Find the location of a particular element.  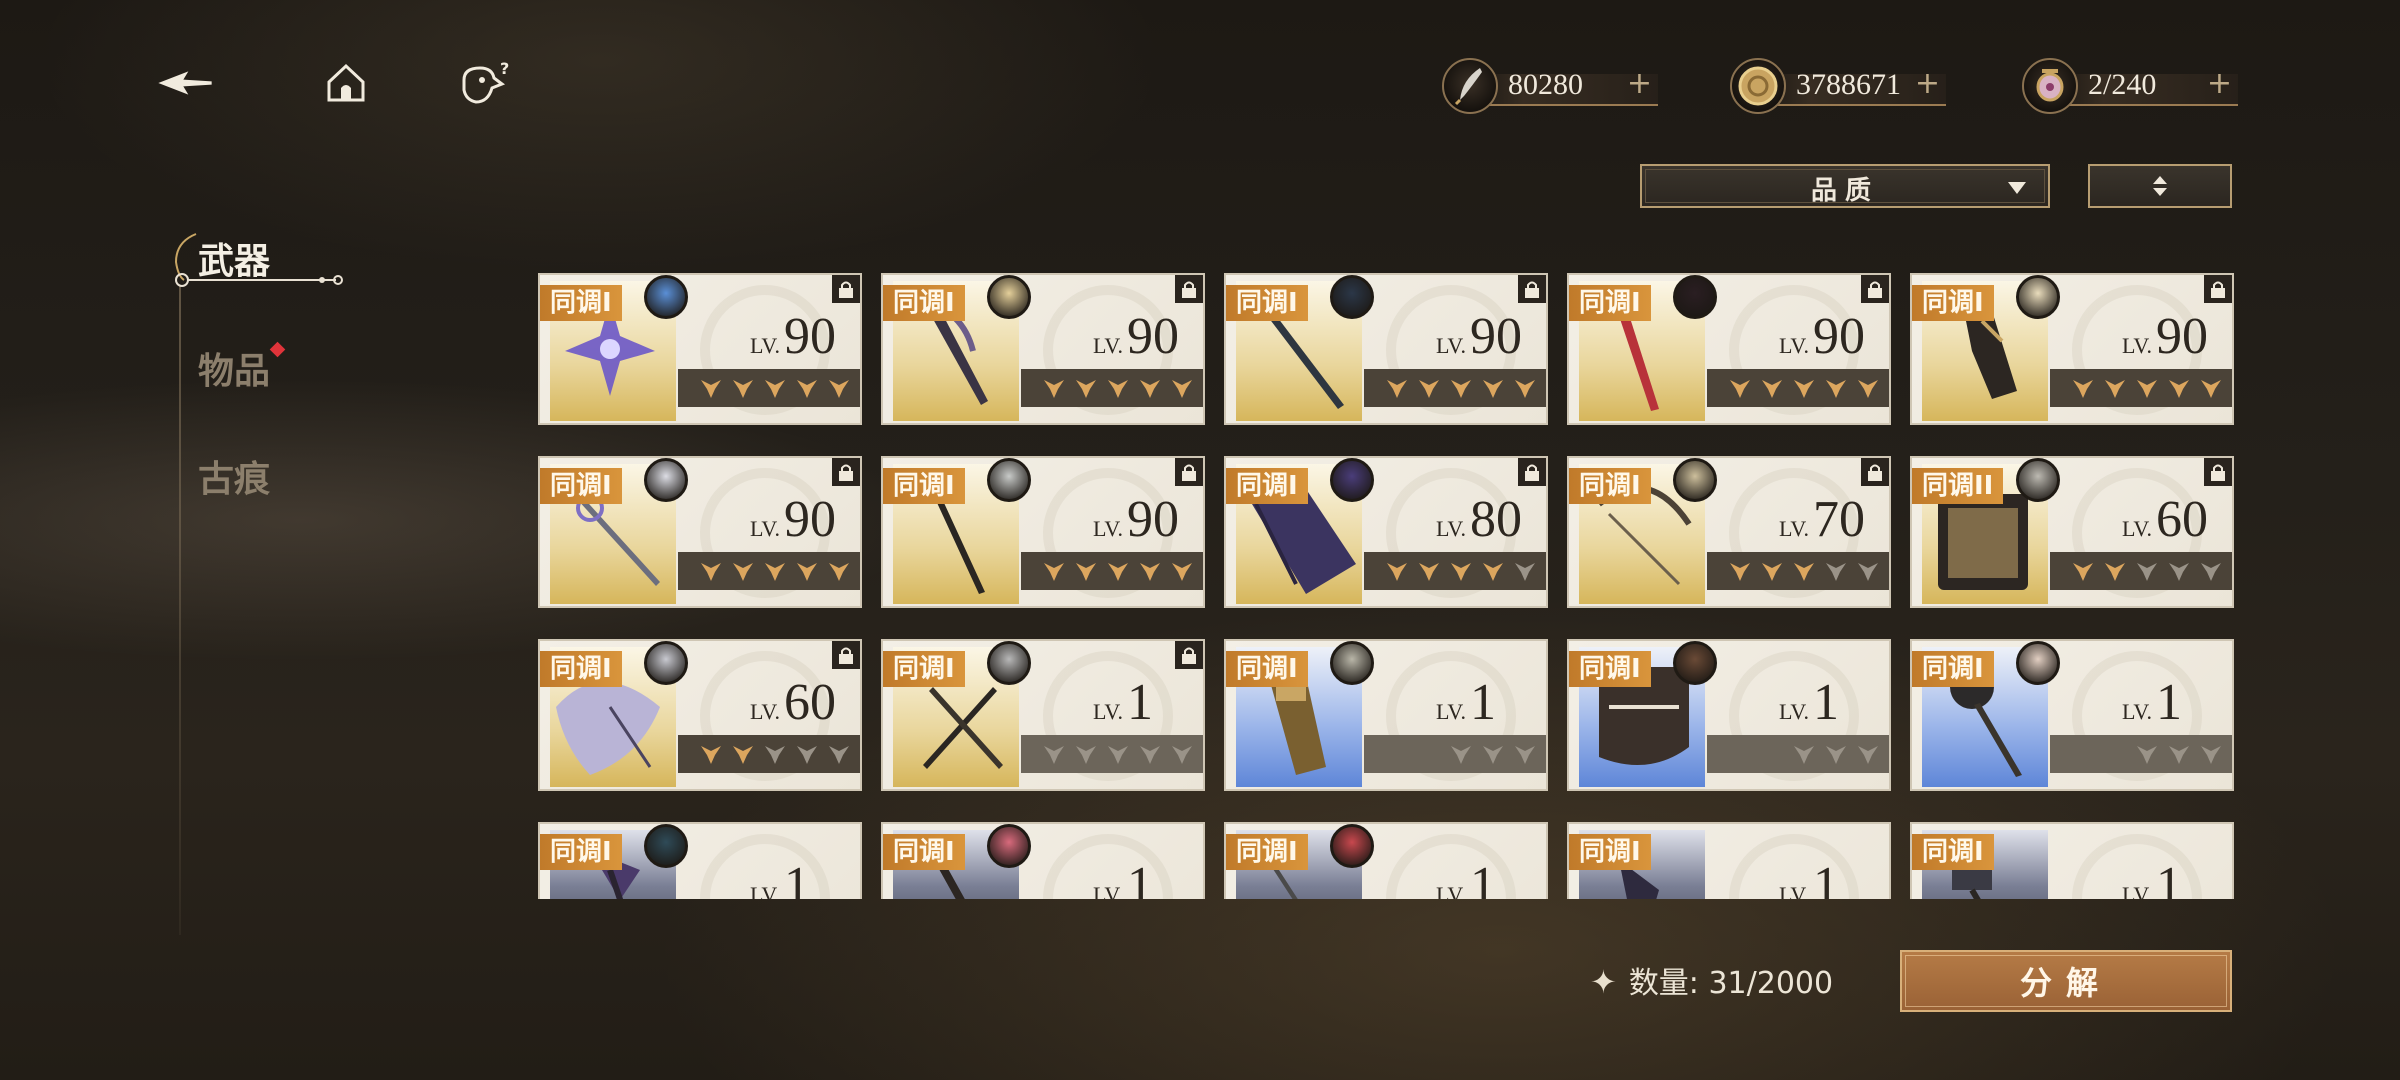

home-icon is located at coordinates (346, 82).